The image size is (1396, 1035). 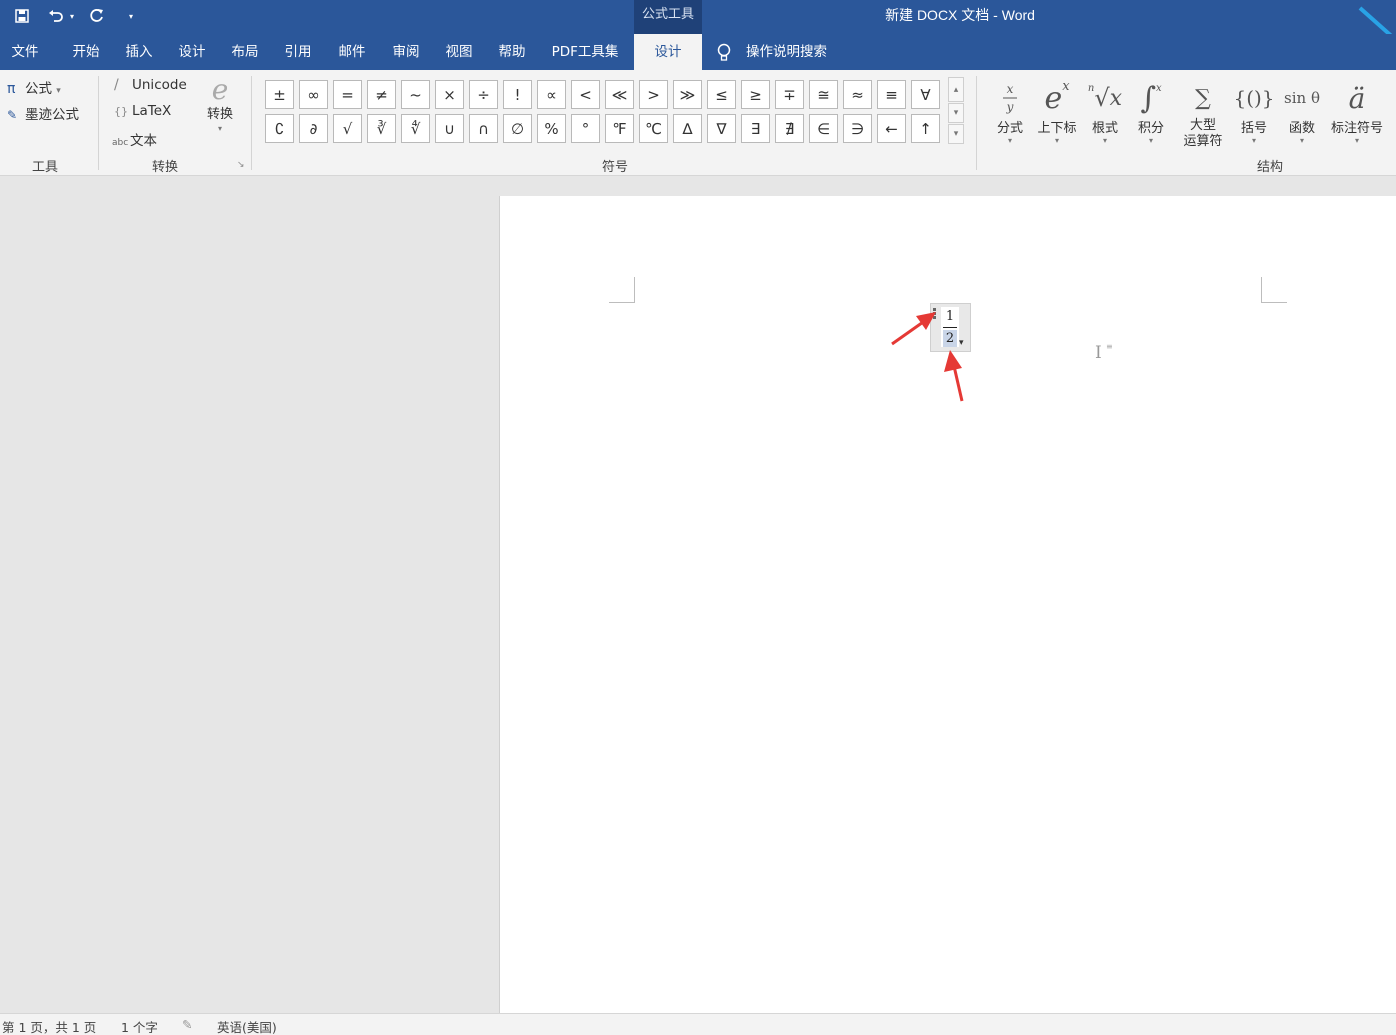 What do you see at coordinates (347, 94) in the screenshot?
I see `symbol-button: =` at bounding box center [347, 94].